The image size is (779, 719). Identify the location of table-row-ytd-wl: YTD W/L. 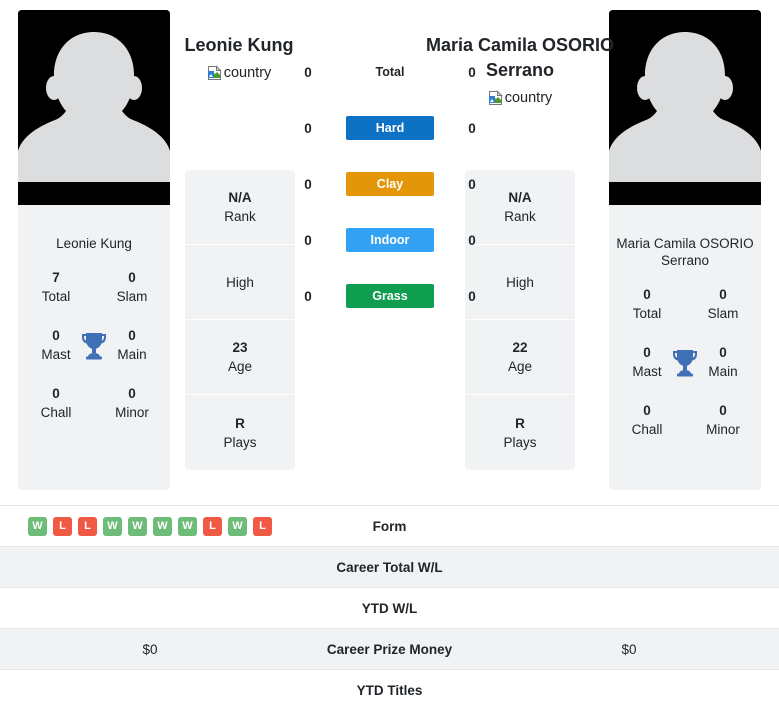
(389, 607).